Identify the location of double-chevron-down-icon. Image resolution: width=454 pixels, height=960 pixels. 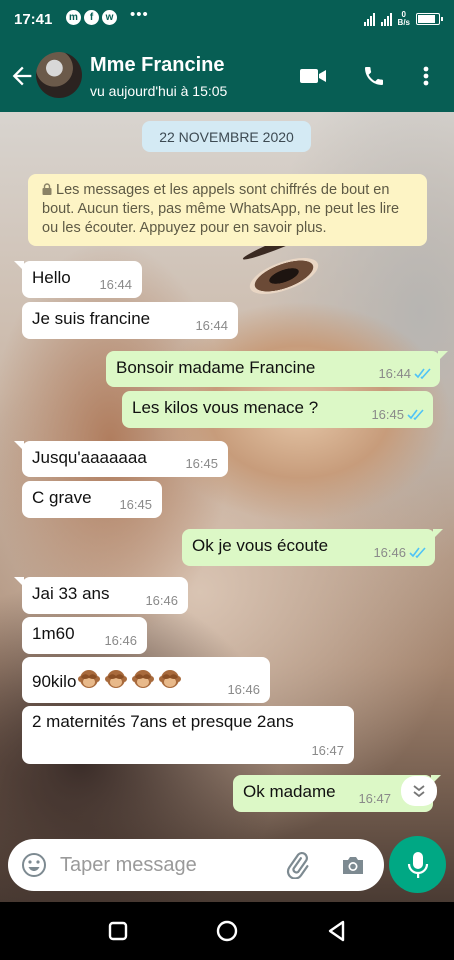
(419, 791).